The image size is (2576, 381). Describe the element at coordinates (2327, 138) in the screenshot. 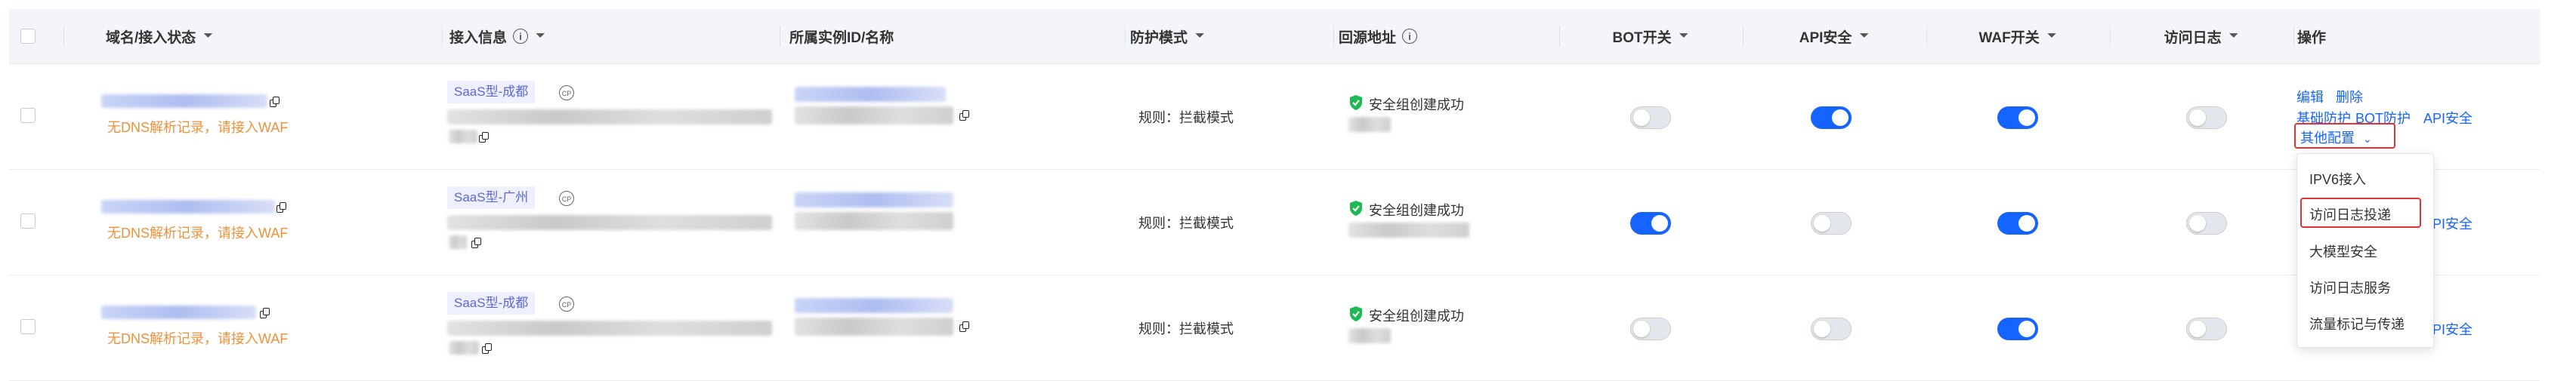

I see `more-config-label: 其他配置` at that location.